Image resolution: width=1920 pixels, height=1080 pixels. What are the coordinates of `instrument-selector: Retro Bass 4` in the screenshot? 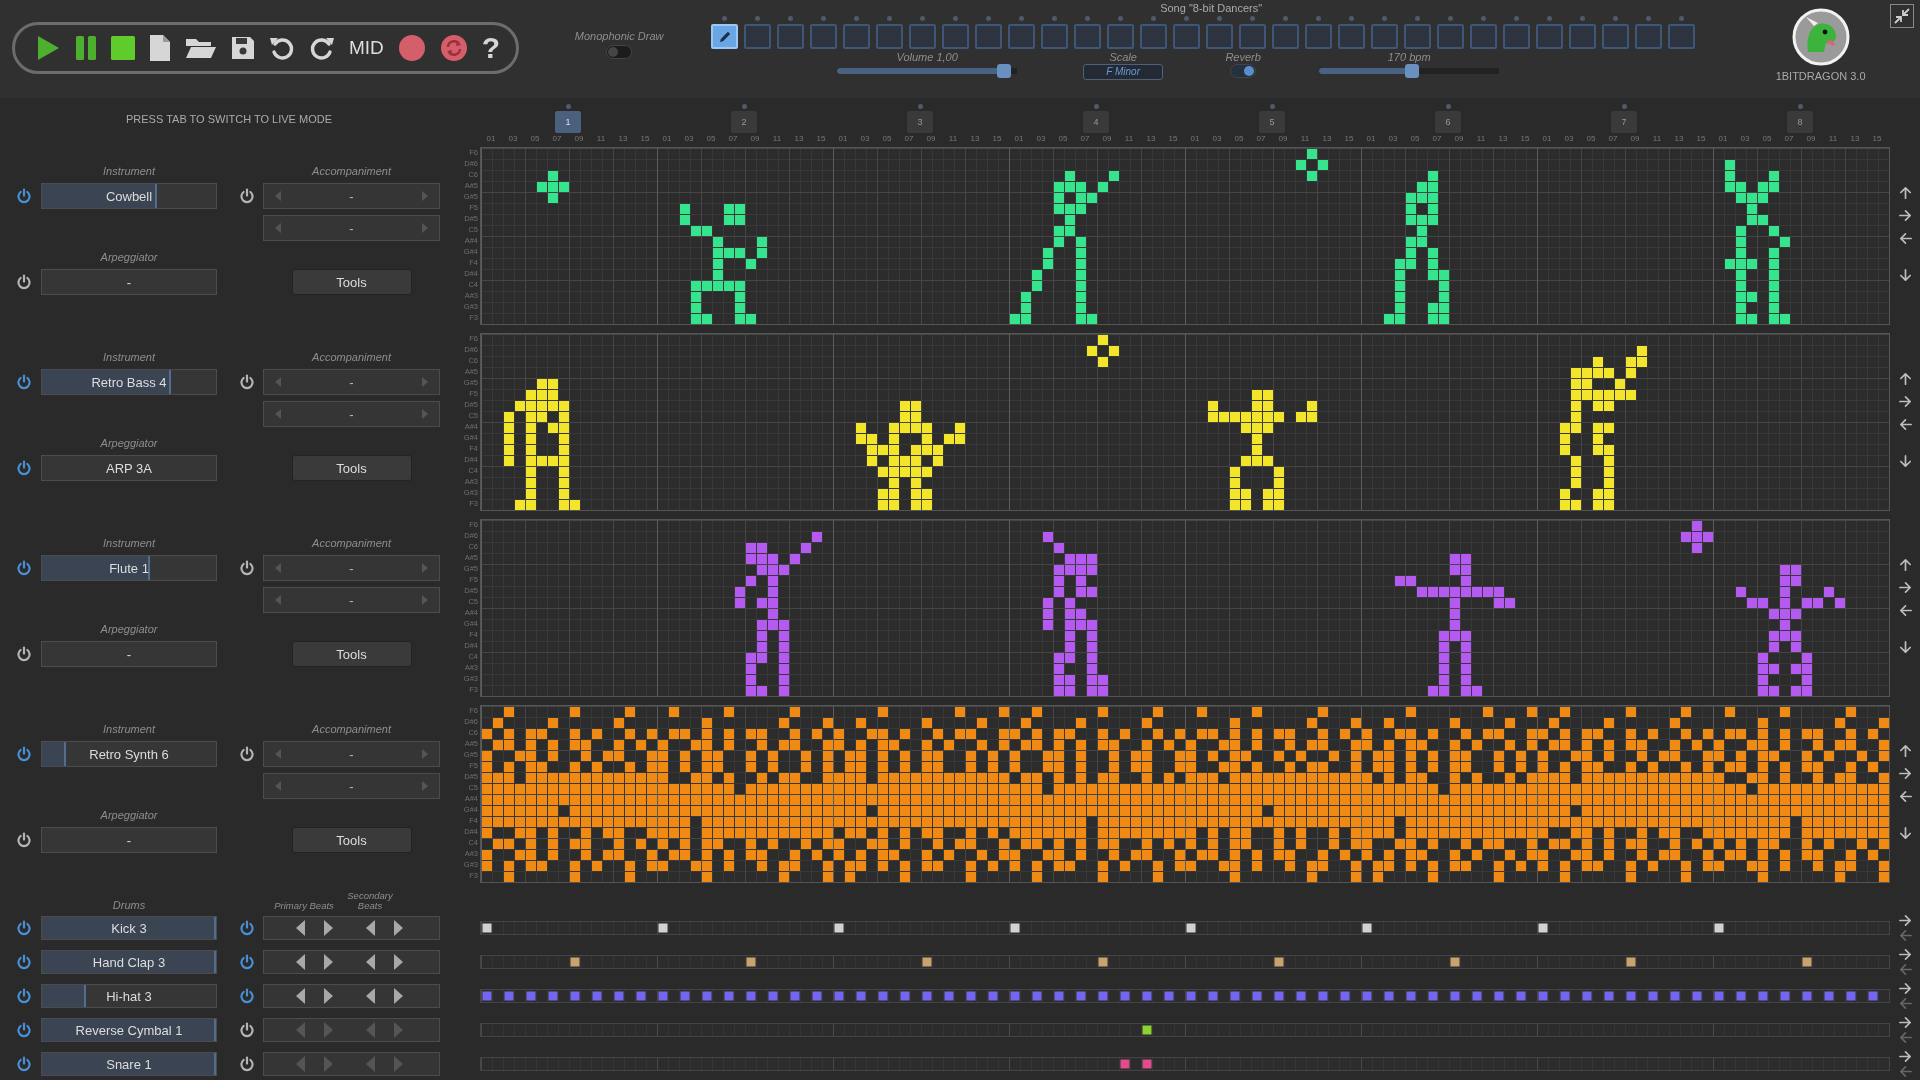 It's located at (129, 382).